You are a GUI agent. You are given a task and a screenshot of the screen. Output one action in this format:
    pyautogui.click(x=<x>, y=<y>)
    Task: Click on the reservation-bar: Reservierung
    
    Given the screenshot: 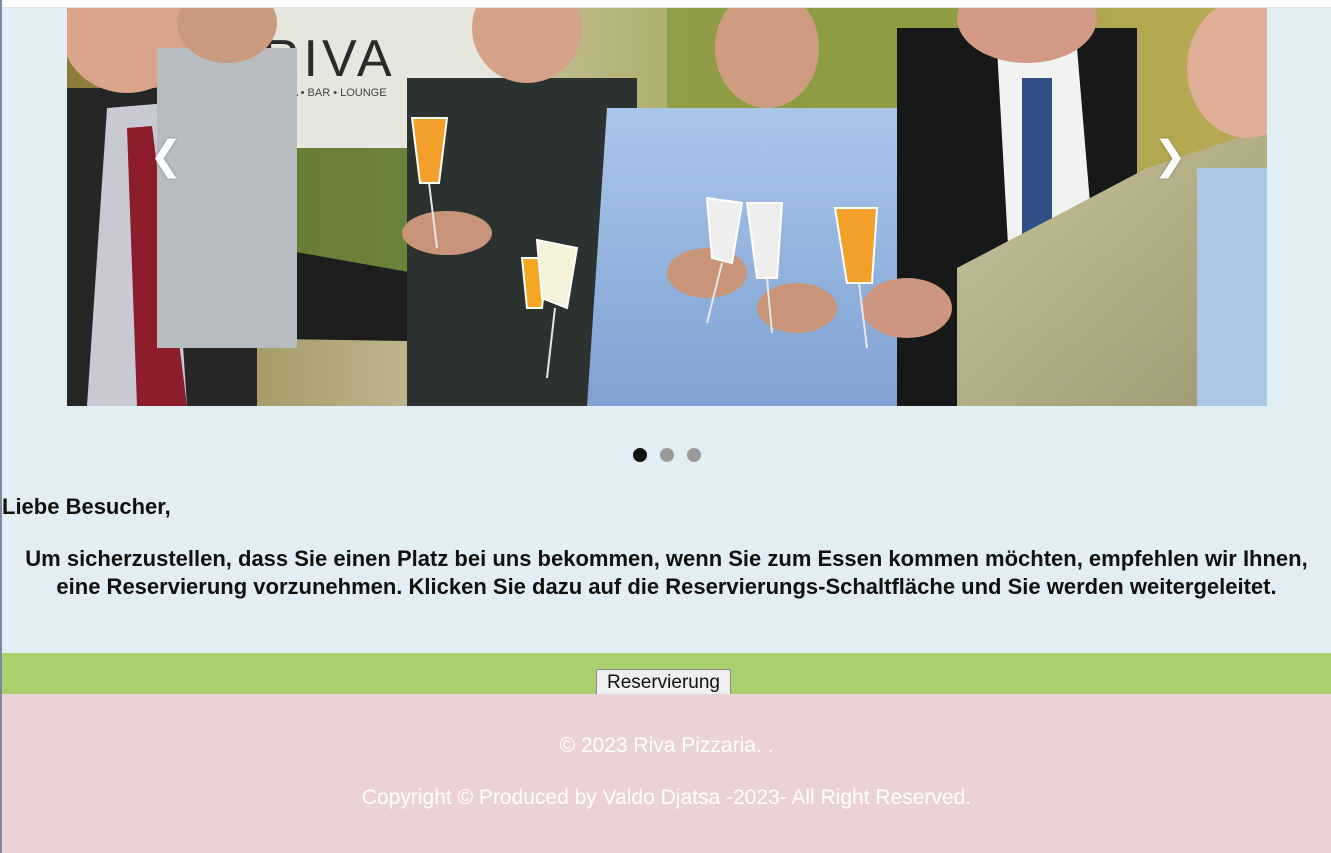 What is the action you would take?
    pyautogui.click(x=666, y=674)
    